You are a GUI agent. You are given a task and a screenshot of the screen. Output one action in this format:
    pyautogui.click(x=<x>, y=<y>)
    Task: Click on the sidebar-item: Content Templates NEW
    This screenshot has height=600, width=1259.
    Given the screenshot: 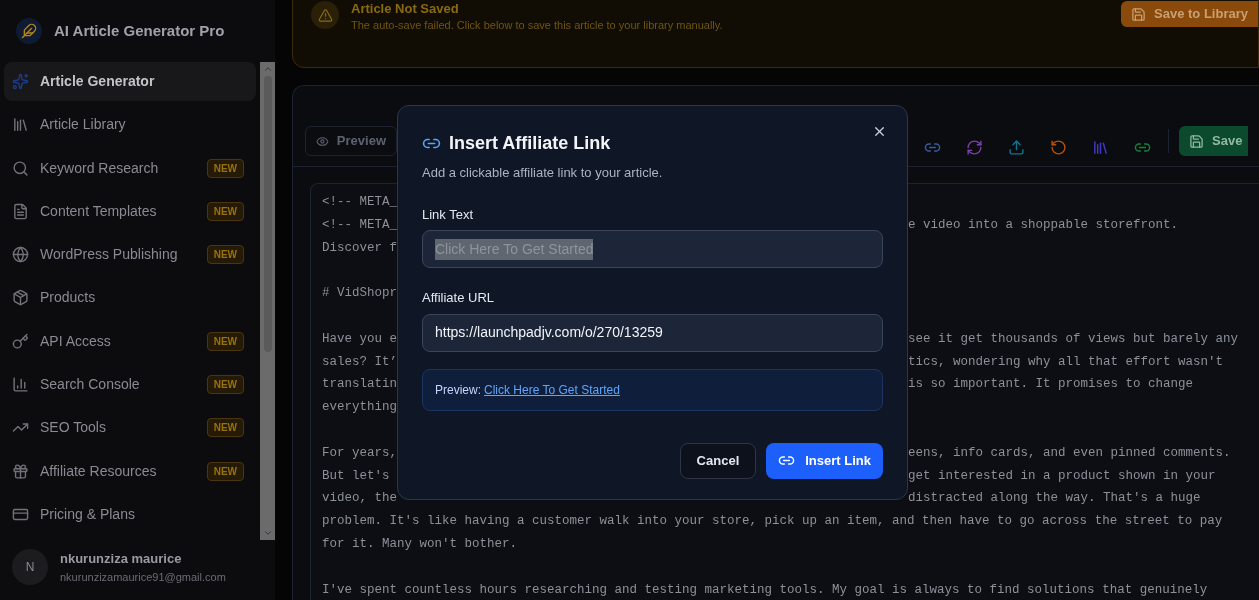 What is the action you would take?
    pyautogui.click(x=130, y=211)
    